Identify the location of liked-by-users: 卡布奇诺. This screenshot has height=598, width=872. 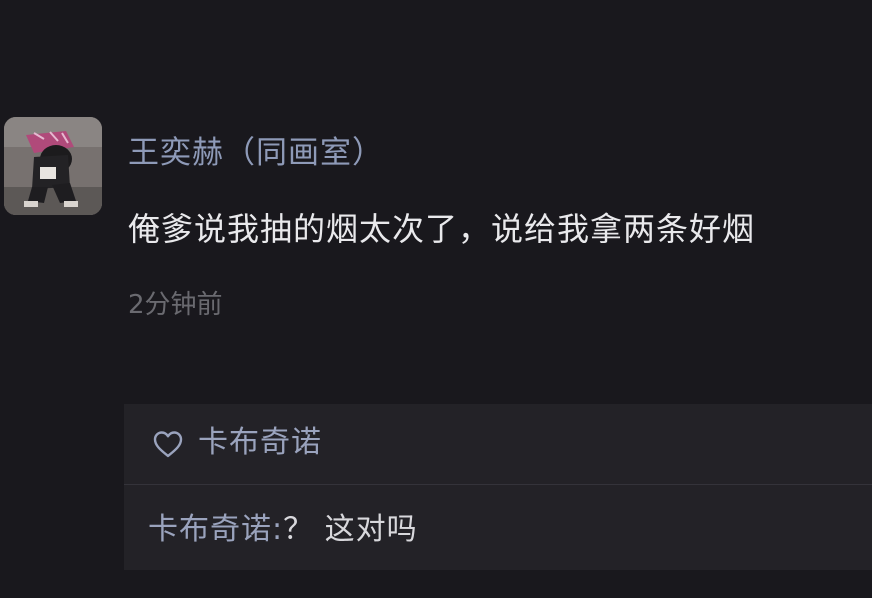
(260, 443).